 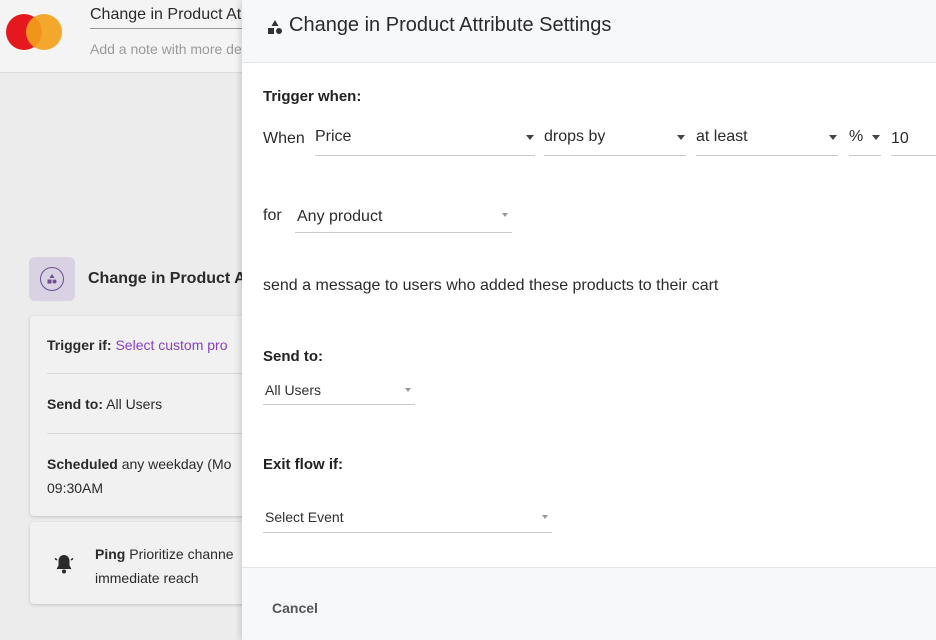 I want to click on trigger-when-label: Trigger when:, so click(x=312, y=96).